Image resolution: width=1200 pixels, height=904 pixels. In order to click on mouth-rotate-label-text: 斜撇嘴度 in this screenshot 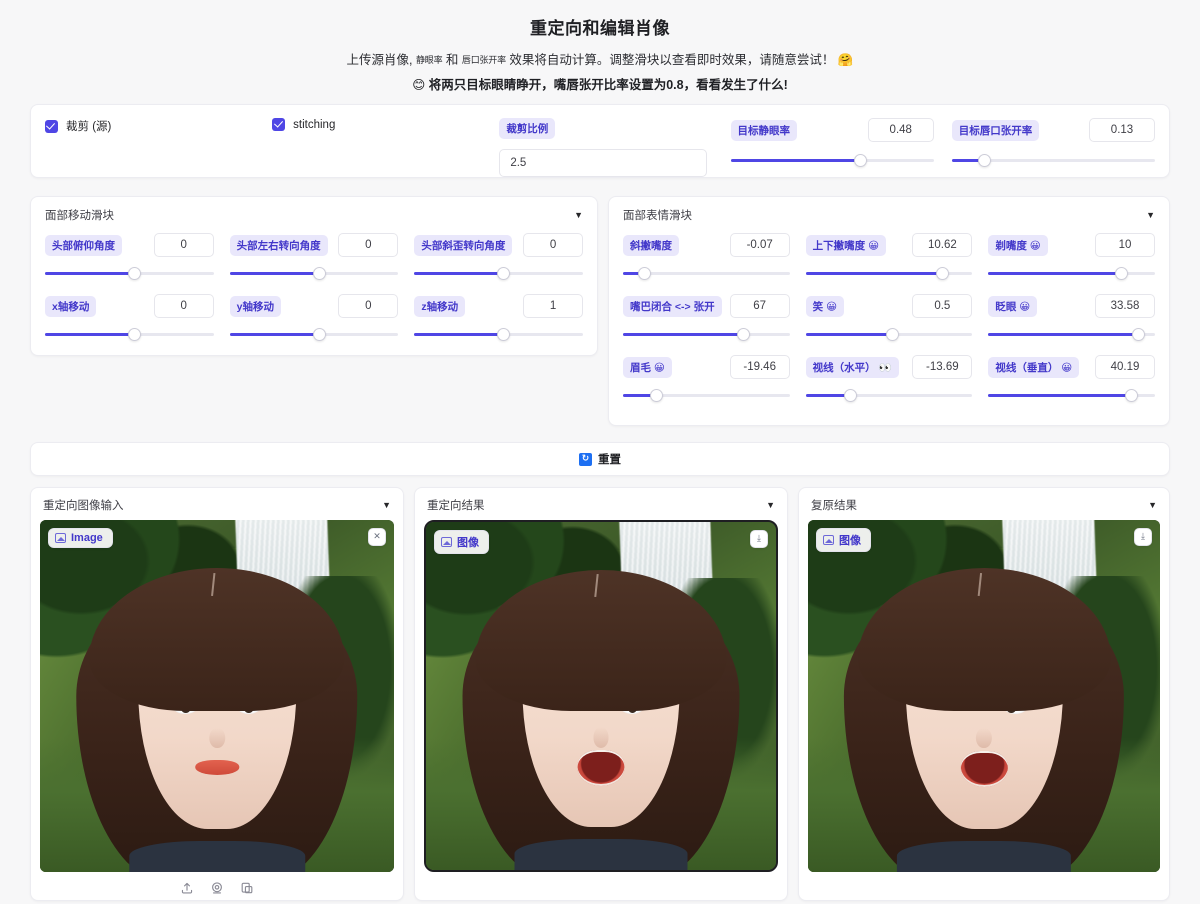, I will do `click(651, 245)`.